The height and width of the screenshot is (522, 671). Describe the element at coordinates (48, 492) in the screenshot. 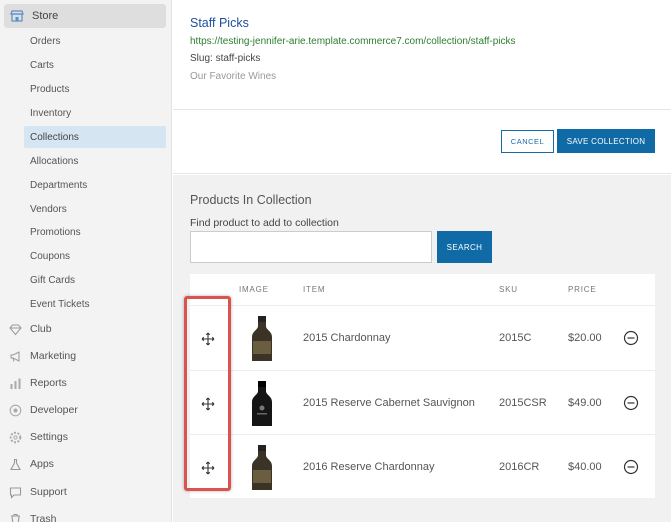

I see `sidebar-item-label: Support` at that location.